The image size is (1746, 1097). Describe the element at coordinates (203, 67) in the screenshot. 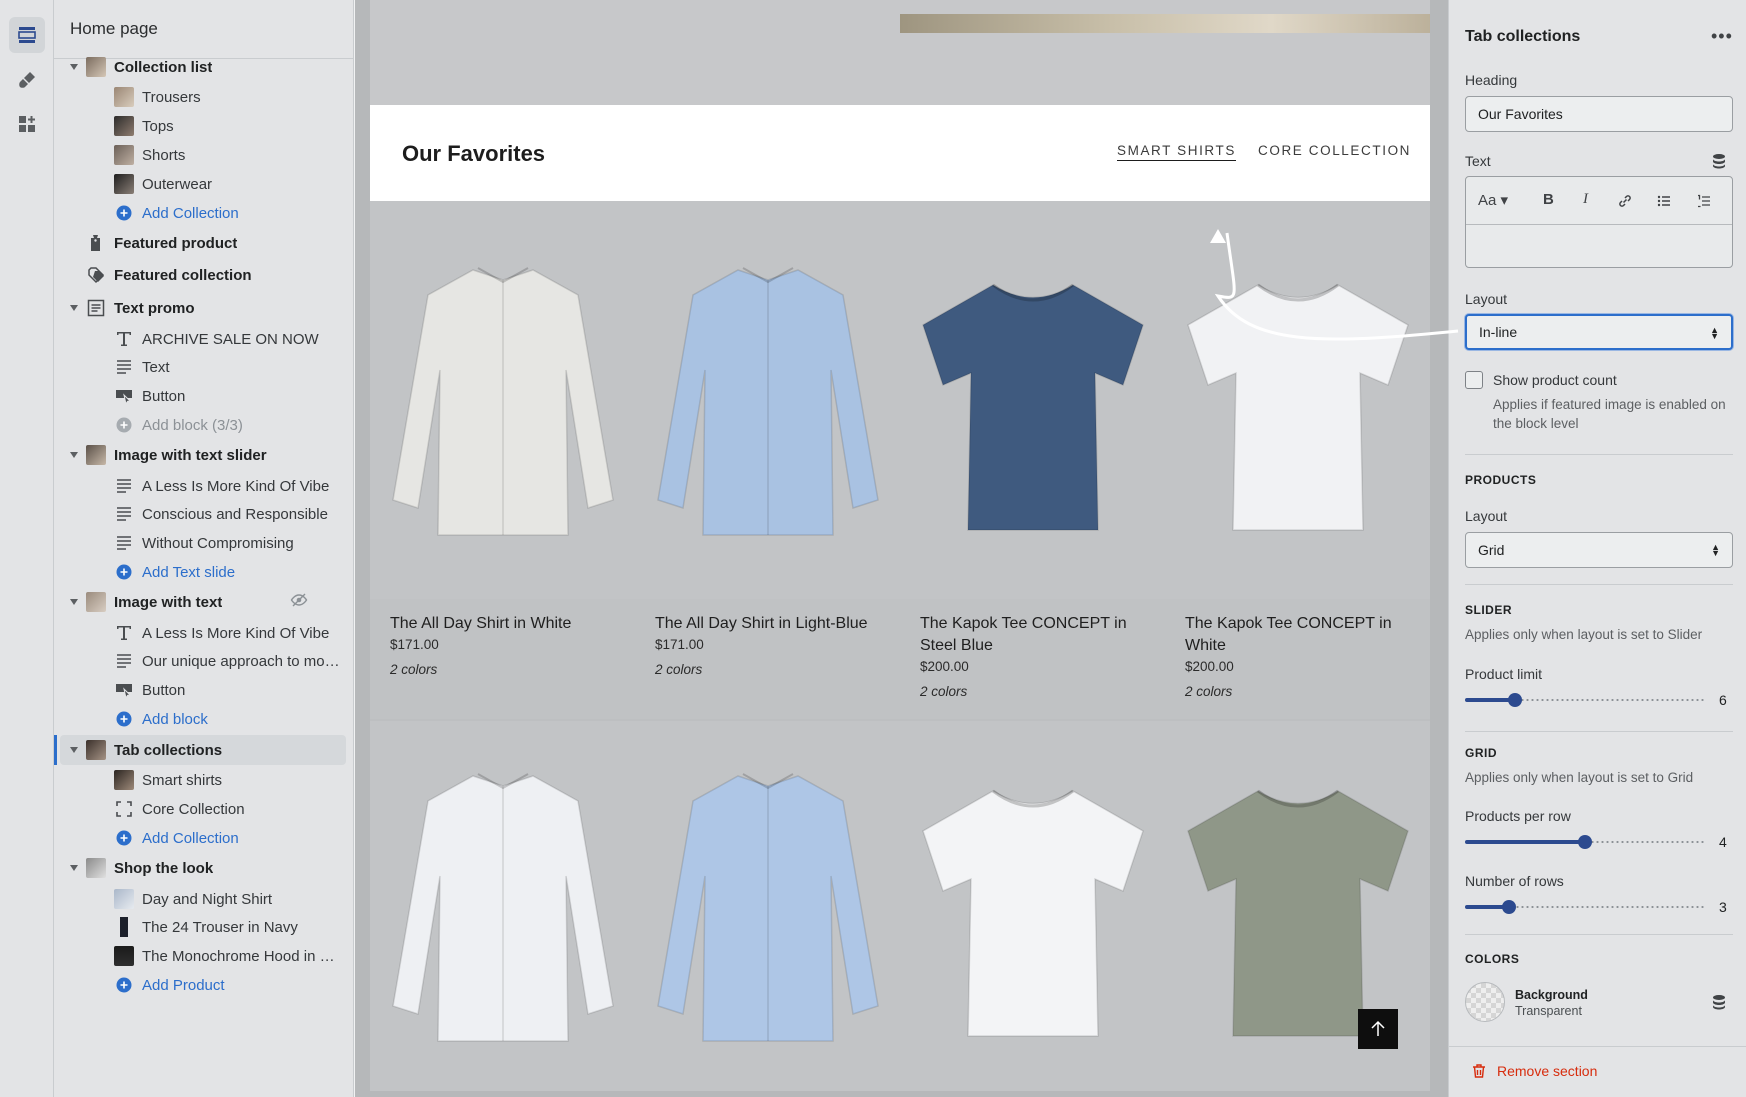

I see `section-item-collection-list: Collection list` at that location.